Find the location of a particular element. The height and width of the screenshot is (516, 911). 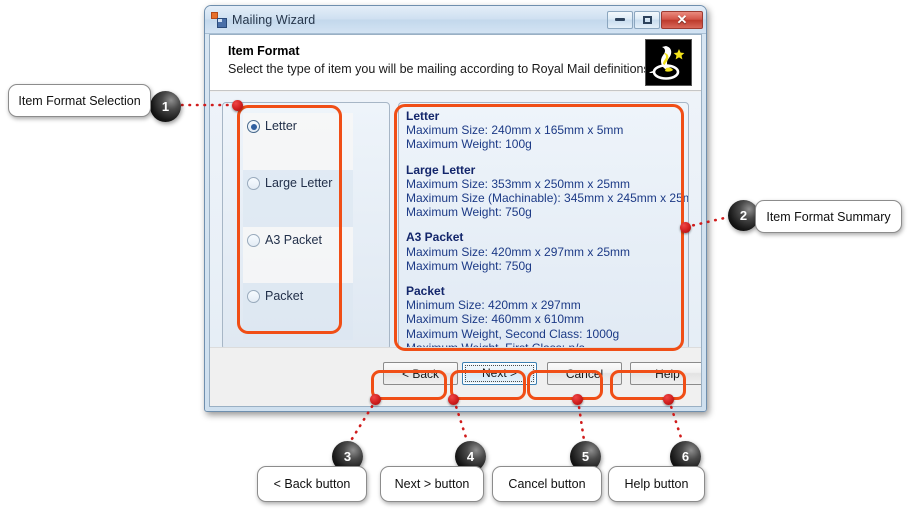

callout-label-4: Next > button is located at coordinates (432, 484).